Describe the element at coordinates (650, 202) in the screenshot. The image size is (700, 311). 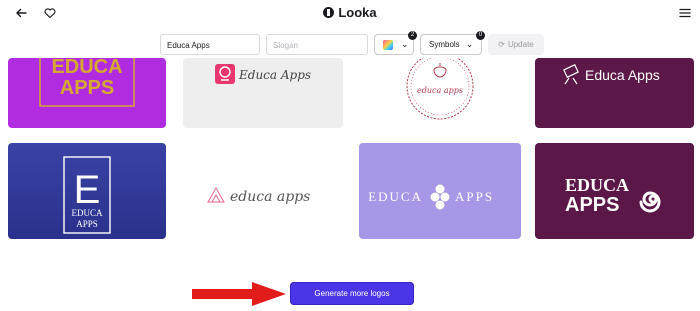
I see `spiral-icon` at that location.